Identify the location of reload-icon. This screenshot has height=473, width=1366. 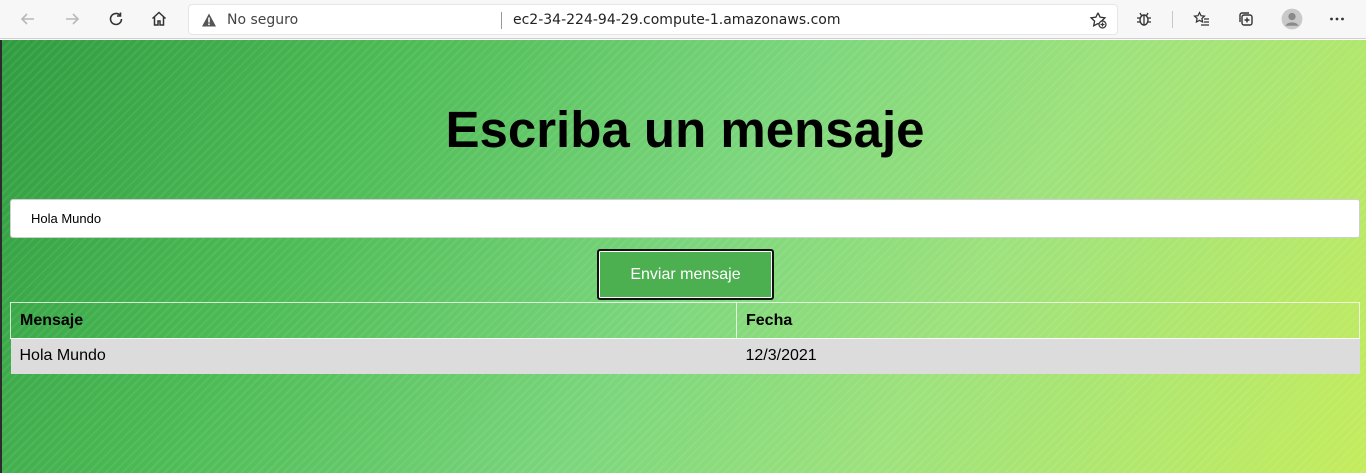
(116, 19).